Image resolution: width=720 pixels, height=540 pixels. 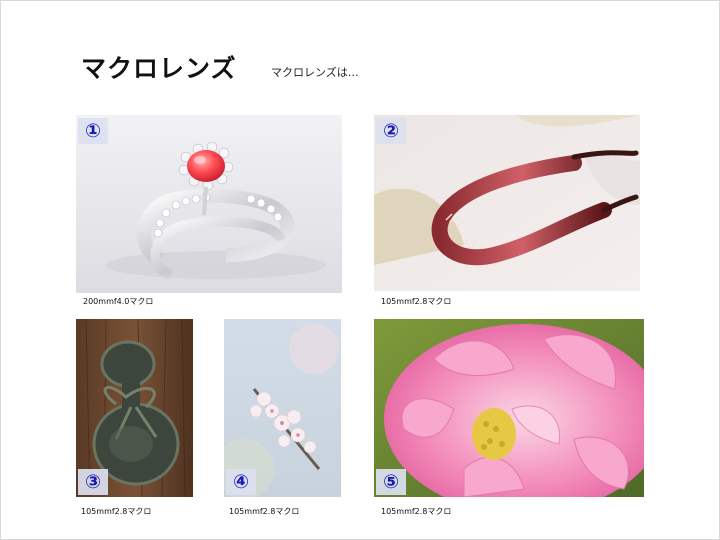 I want to click on photo-hairpin: ②, so click(x=507, y=203).